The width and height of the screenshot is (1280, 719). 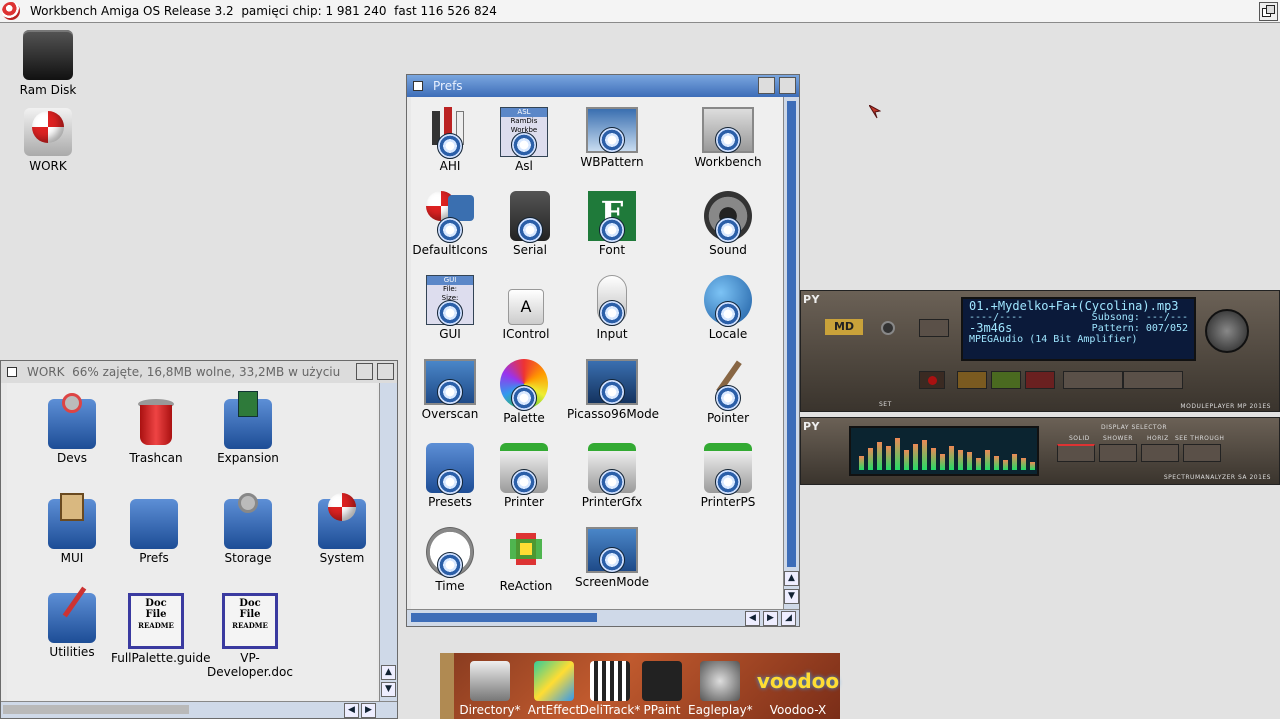 I want to click on prefs-defaulticons: DefaultIcons, so click(x=453, y=224).